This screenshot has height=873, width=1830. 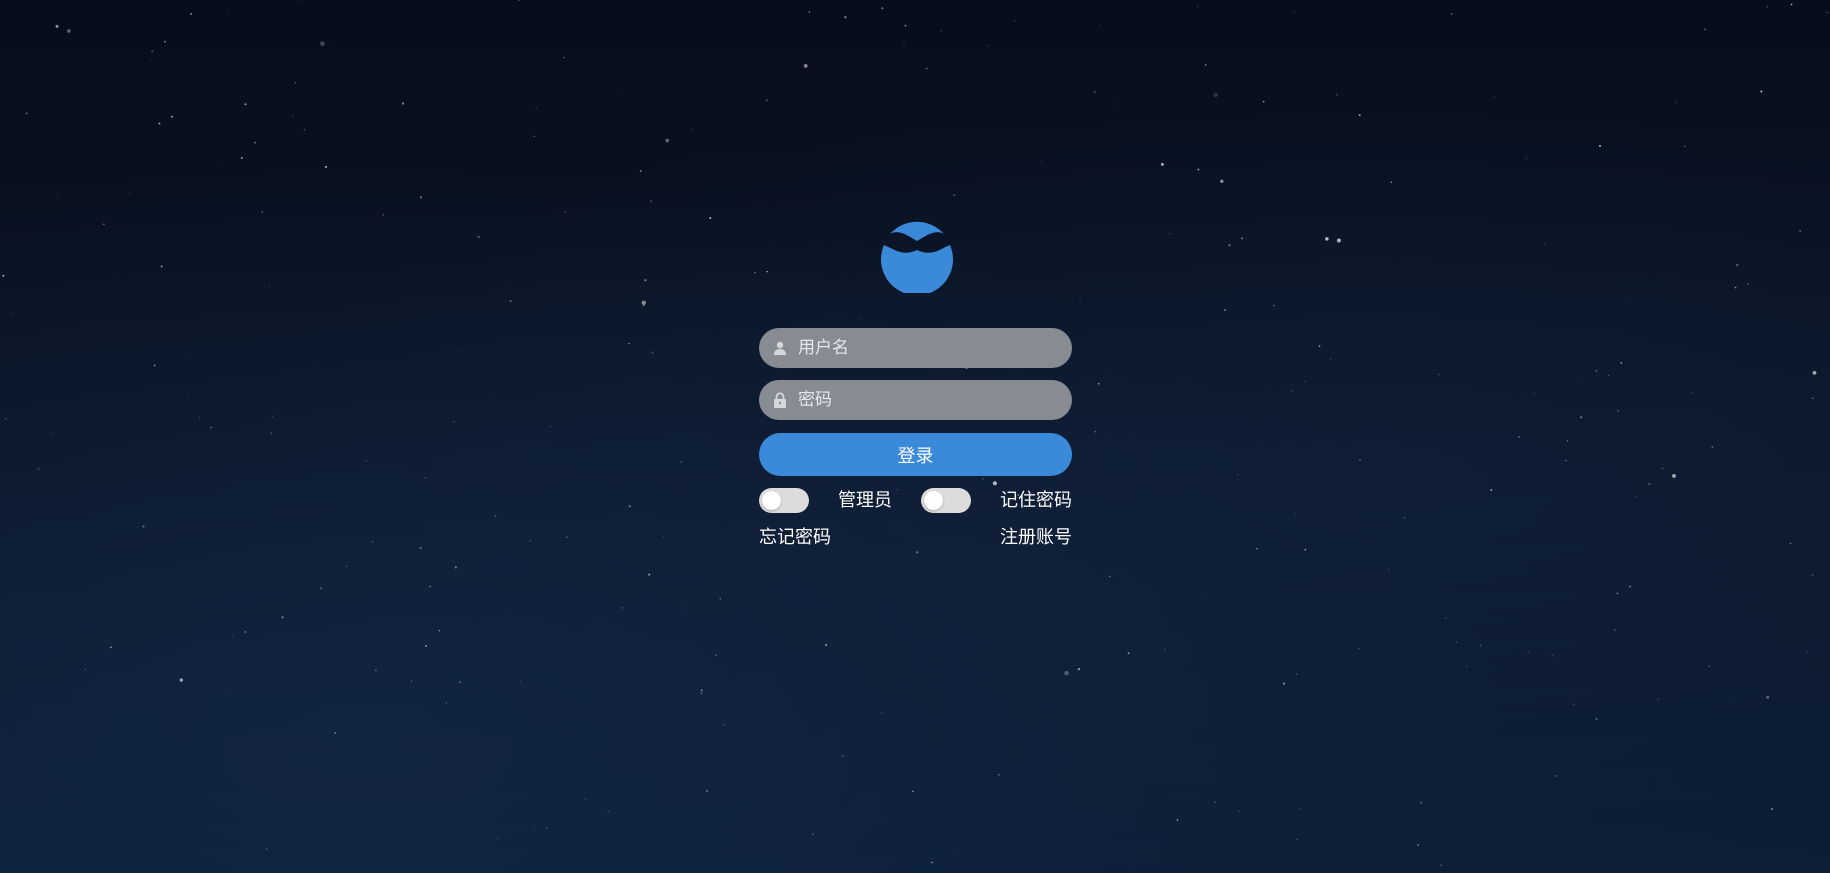 What do you see at coordinates (946, 500) in the screenshot?
I see `remember-password-toggle` at bounding box center [946, 500].